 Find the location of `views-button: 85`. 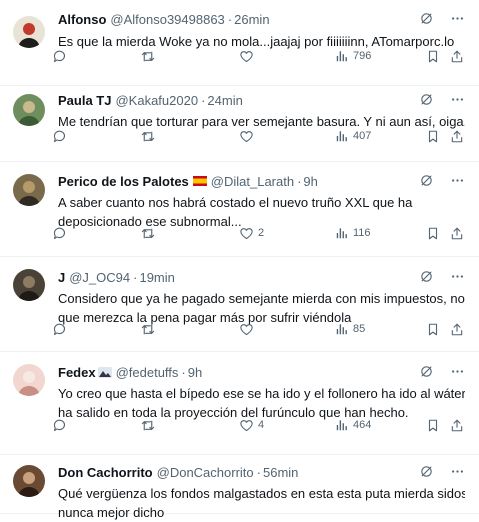

views-button: 85 is located at coordinates (350, 329).